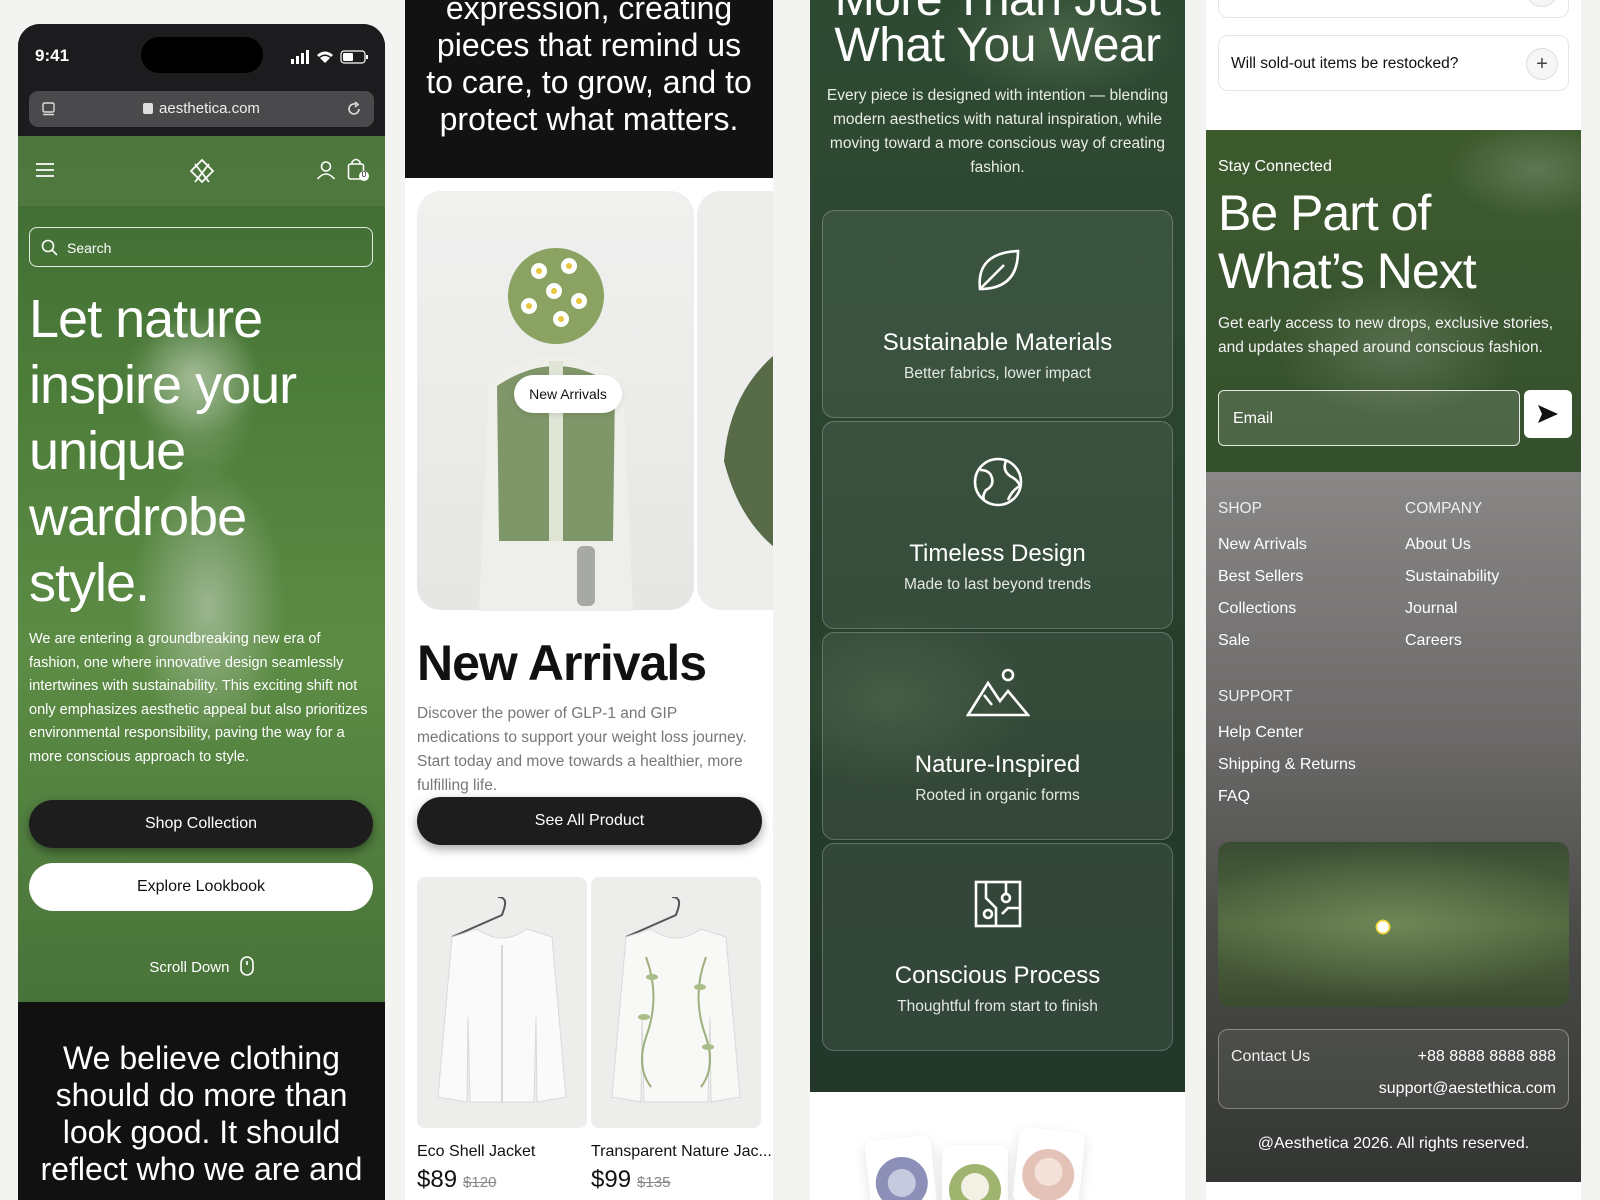 Image resolution: width=1600 pixels, height=1200 pixels. Describe the element at coordinates (1467, 1089) in the screenshot. I see `contact-email: support@aestethica.com` at that location.